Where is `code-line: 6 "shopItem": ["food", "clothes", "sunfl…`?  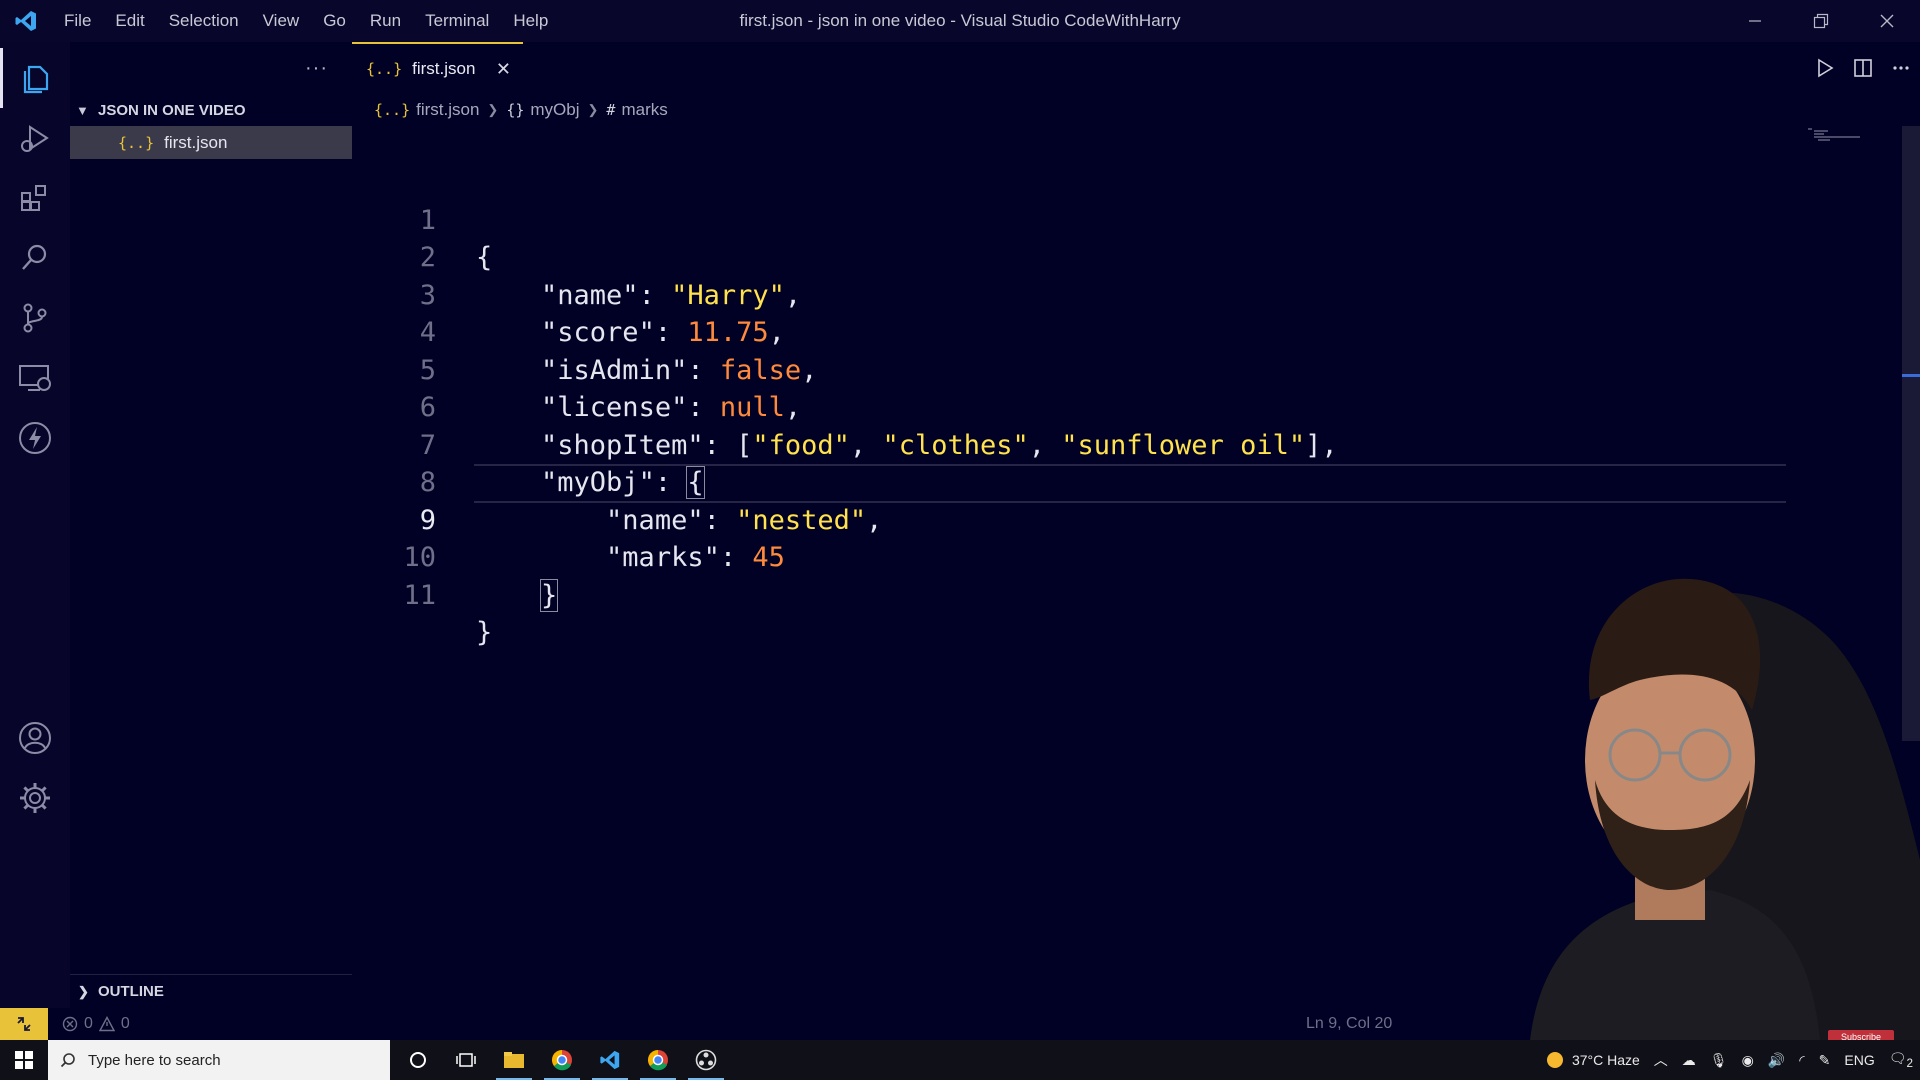 code-line: 6 "shopItem": ["food", "clothes", "sunfl… is located at coordinates (1122, 406).